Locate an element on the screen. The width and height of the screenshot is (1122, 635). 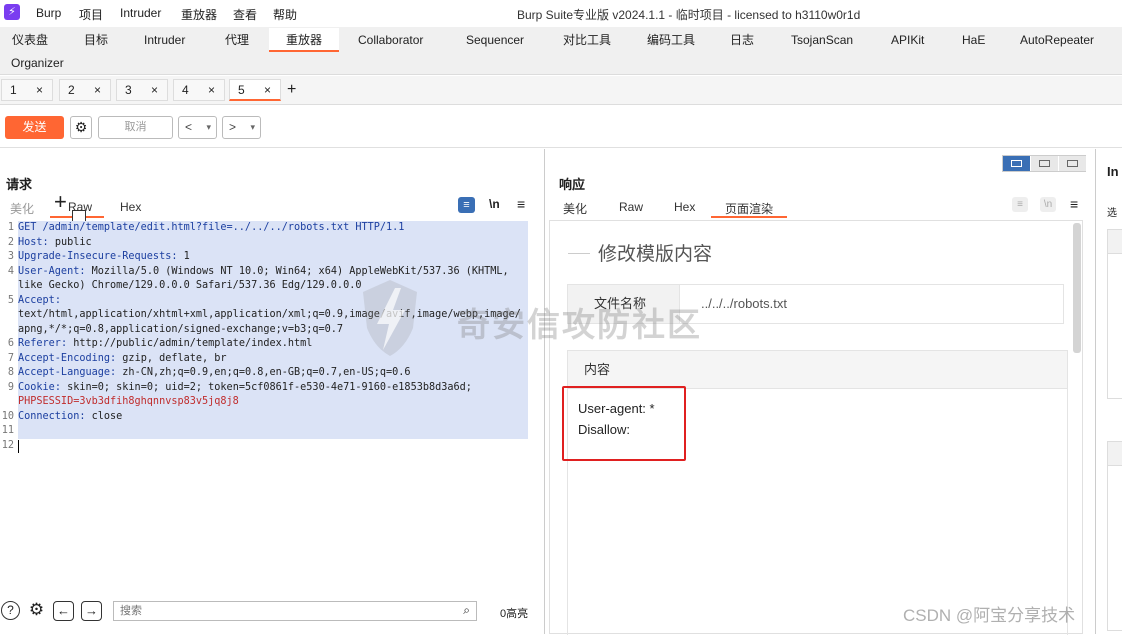
tab-intruder: Intruder is located at coordinates (164, 40).